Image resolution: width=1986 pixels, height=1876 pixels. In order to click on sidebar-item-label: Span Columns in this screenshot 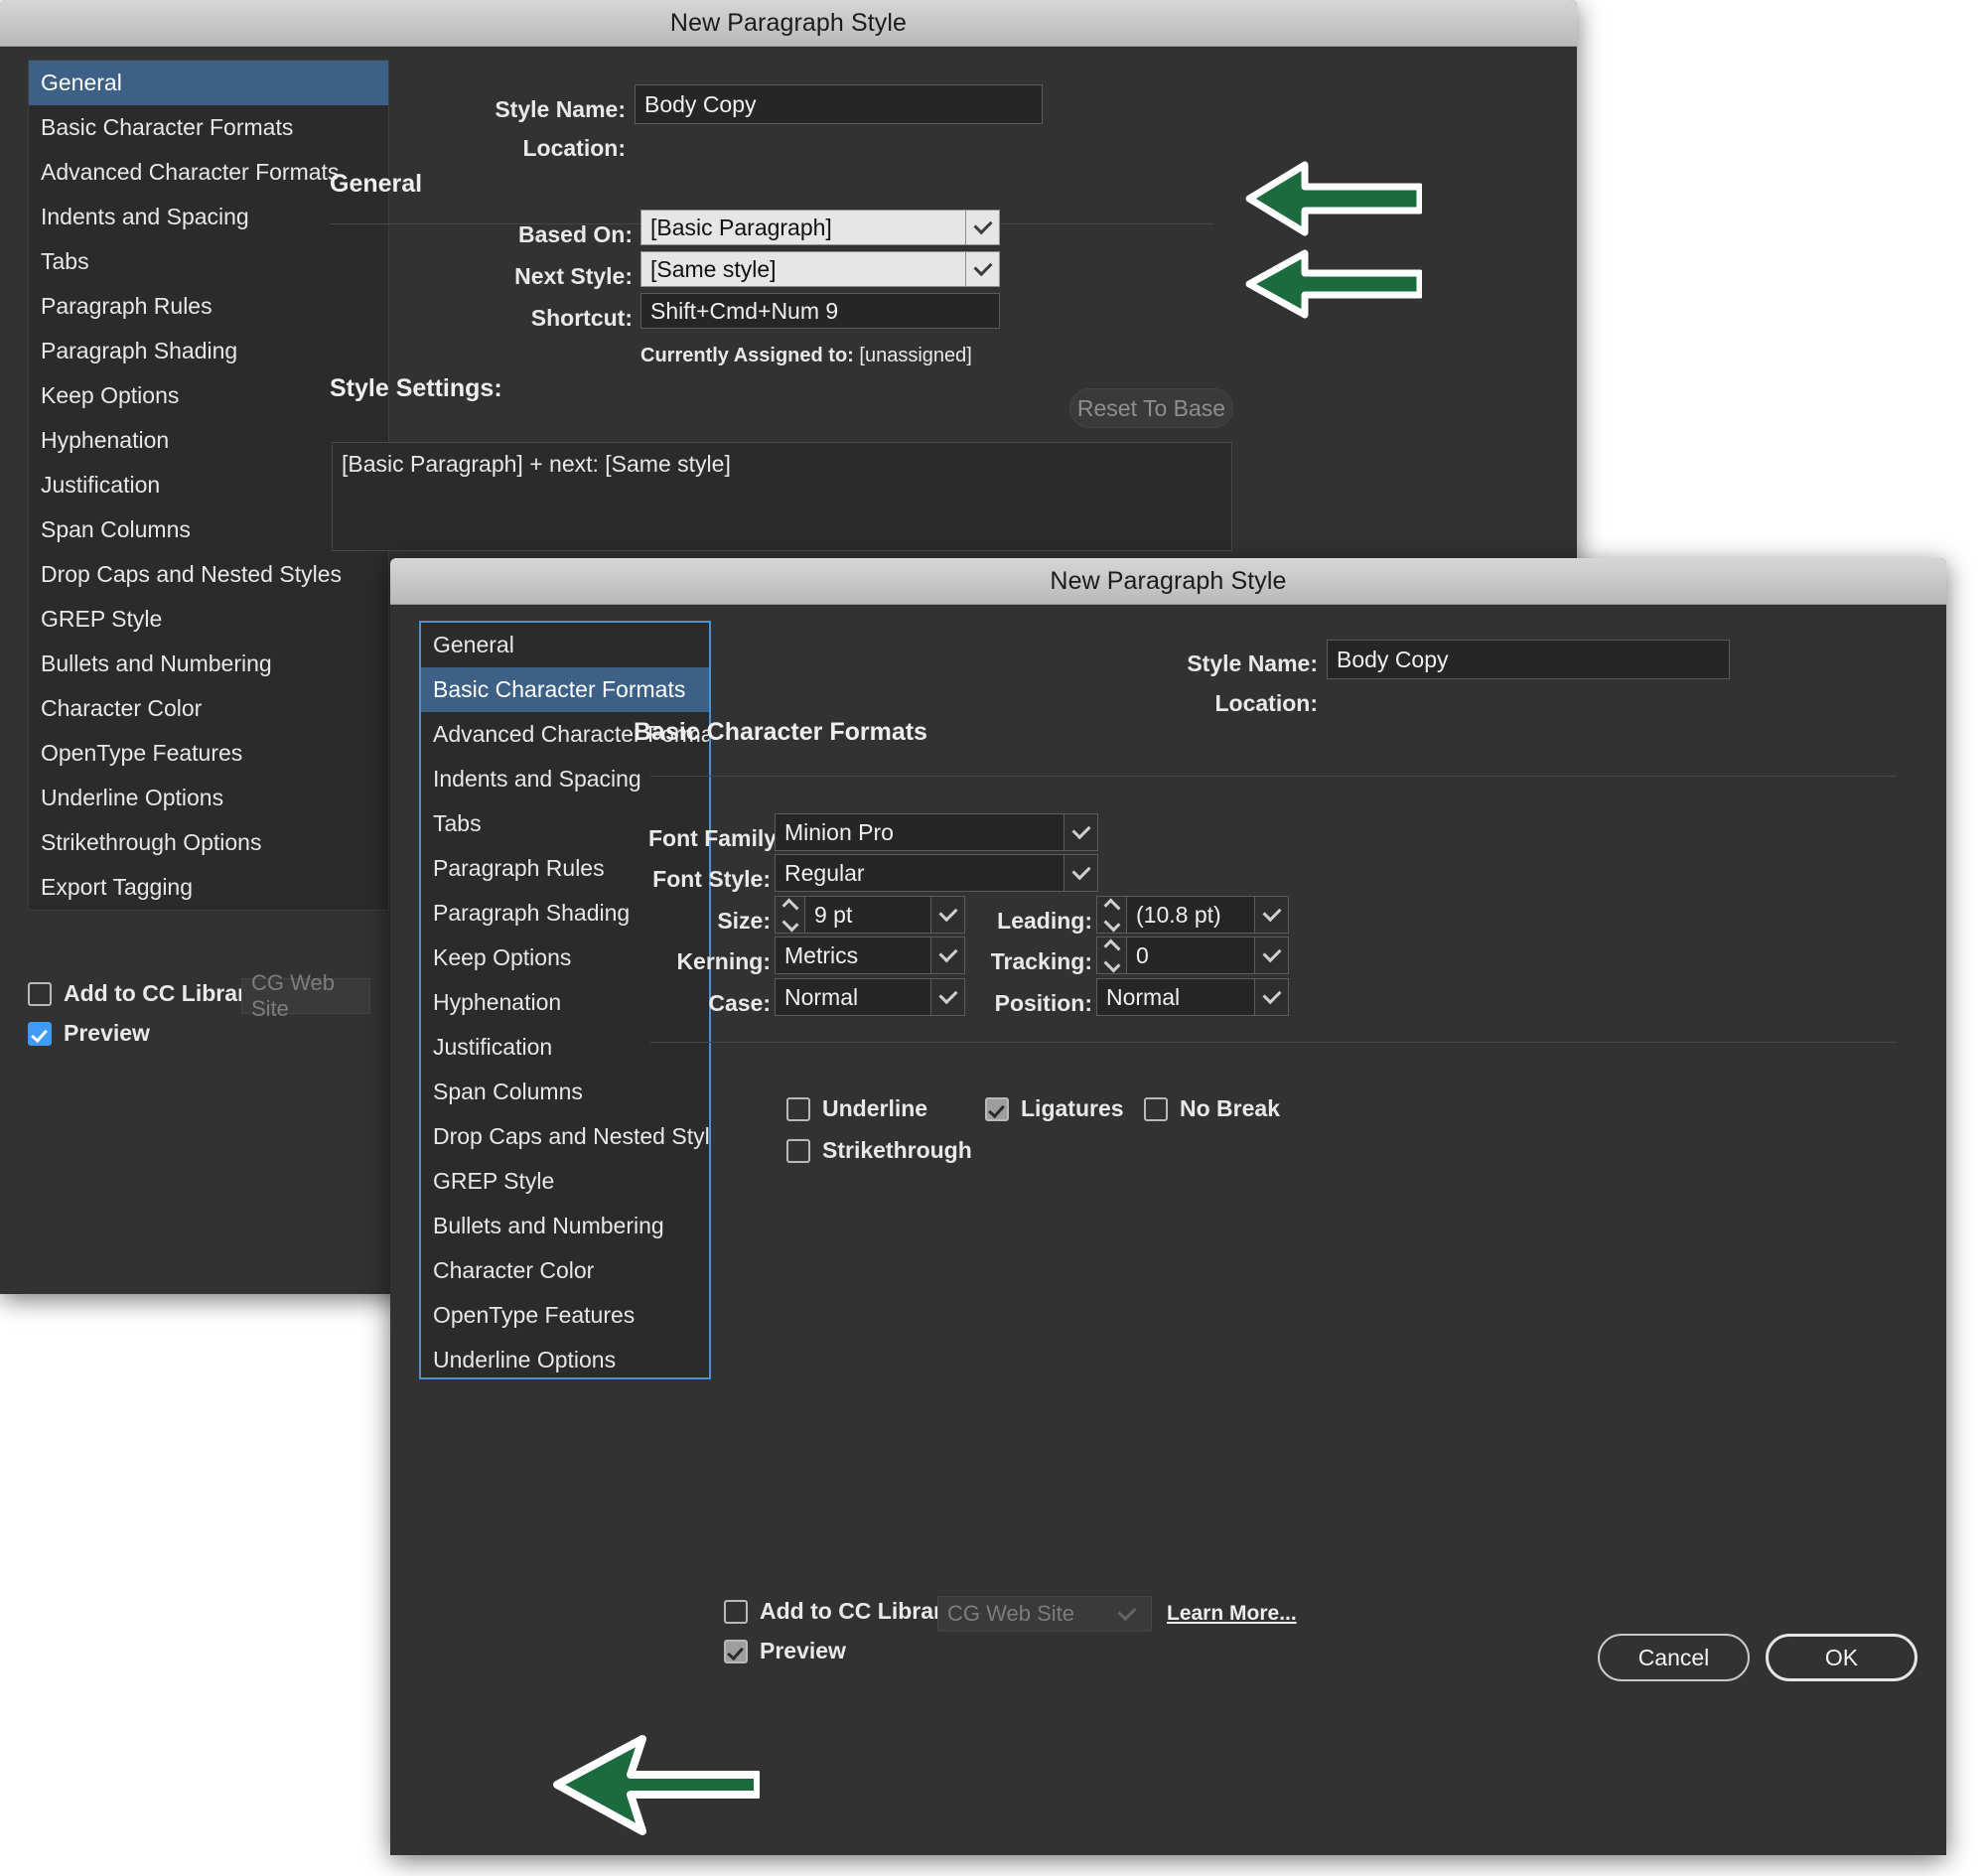, I will do `click(116, 529)`.